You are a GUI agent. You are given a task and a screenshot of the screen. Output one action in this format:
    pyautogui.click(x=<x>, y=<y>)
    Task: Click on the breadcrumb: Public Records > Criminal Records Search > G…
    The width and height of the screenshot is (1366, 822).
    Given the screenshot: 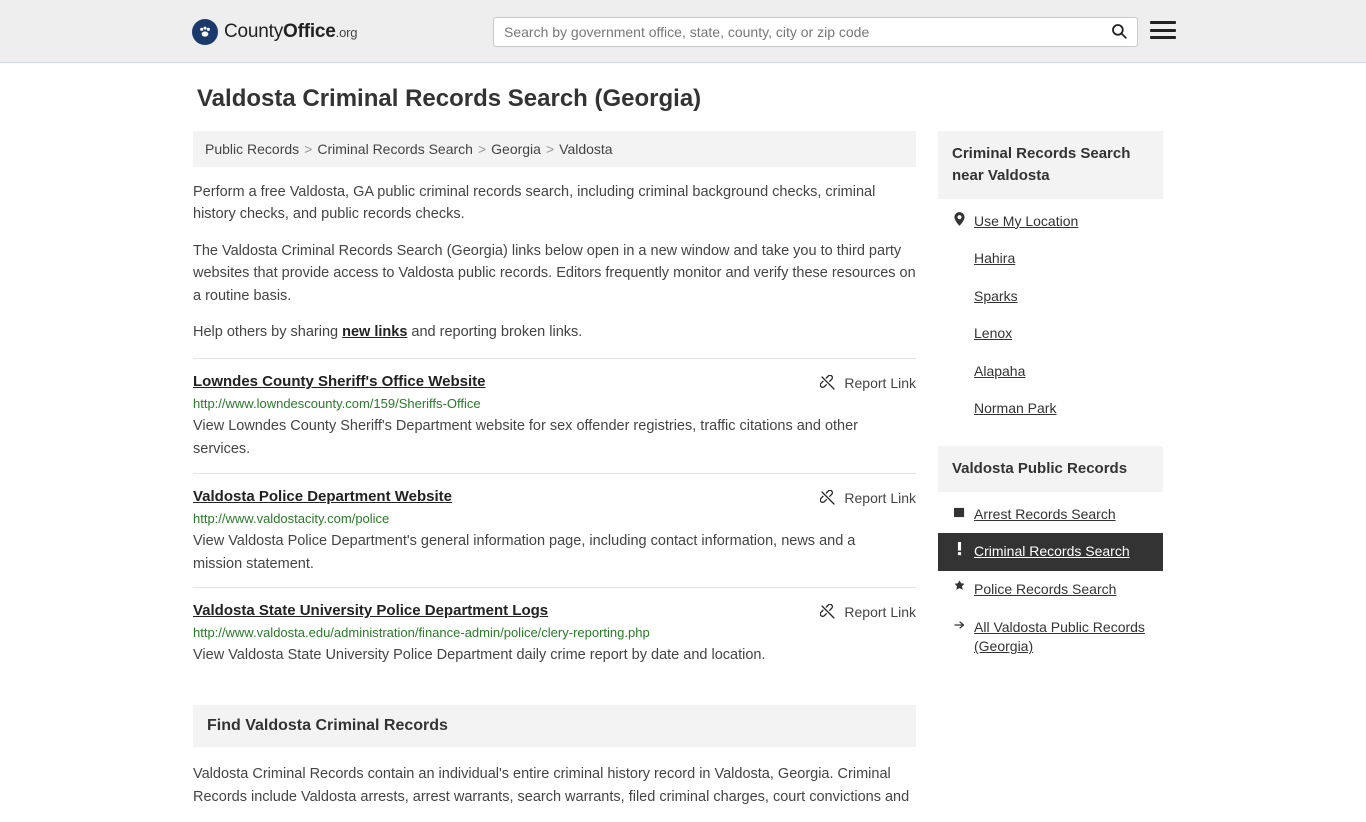 What is the action you would take?
    pyautogui.click(x=554, y=149)
    